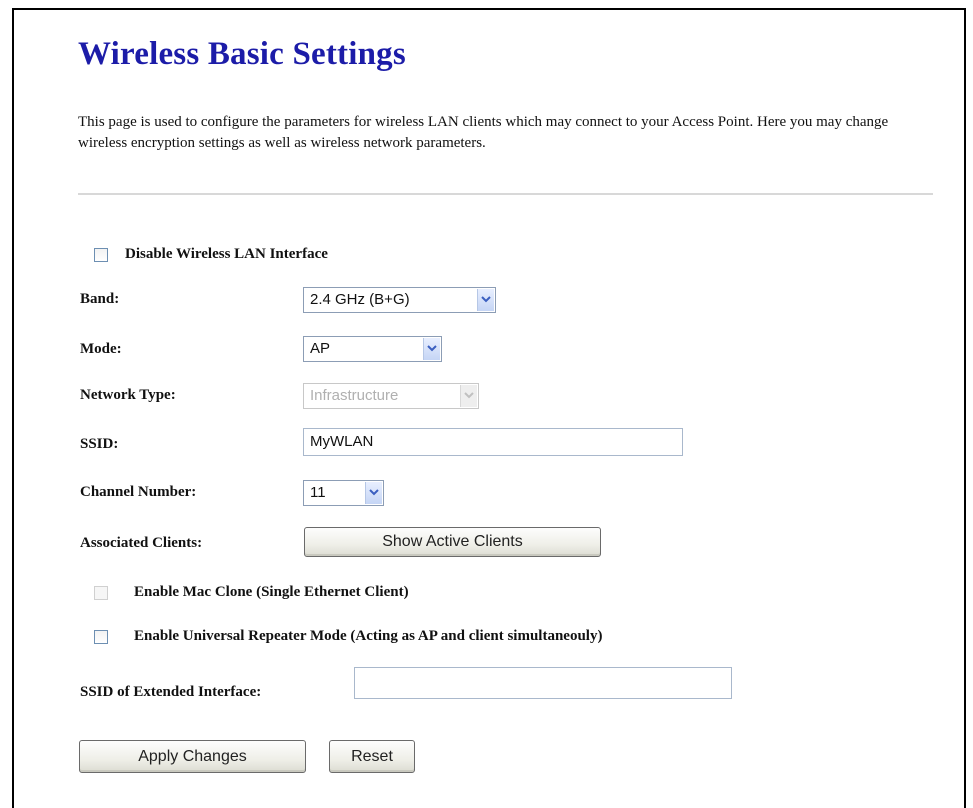  I want to click on band-label: Band:, so click(100, 299).